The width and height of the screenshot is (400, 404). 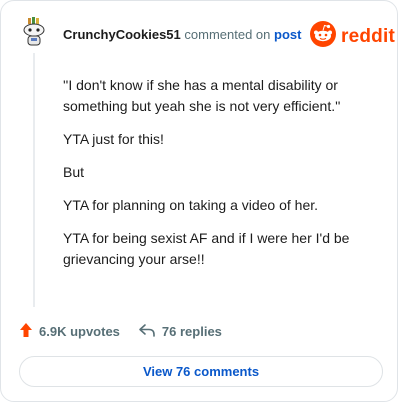 I want to click on comment-paragraph: But, so click(x=74, y=172).